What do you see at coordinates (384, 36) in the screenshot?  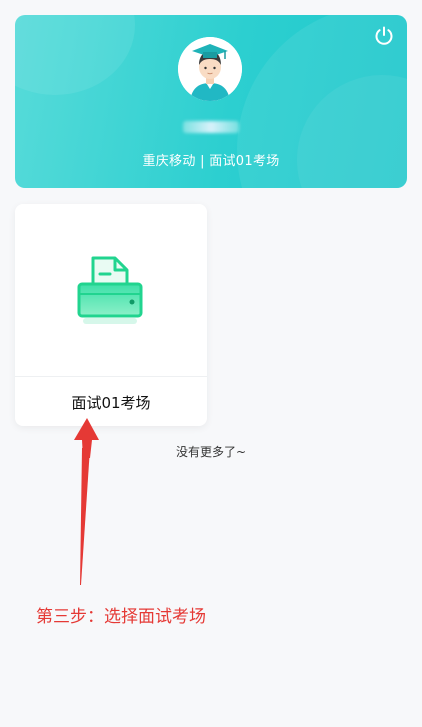 I see `power-icon` at bounding box center [384, 36].